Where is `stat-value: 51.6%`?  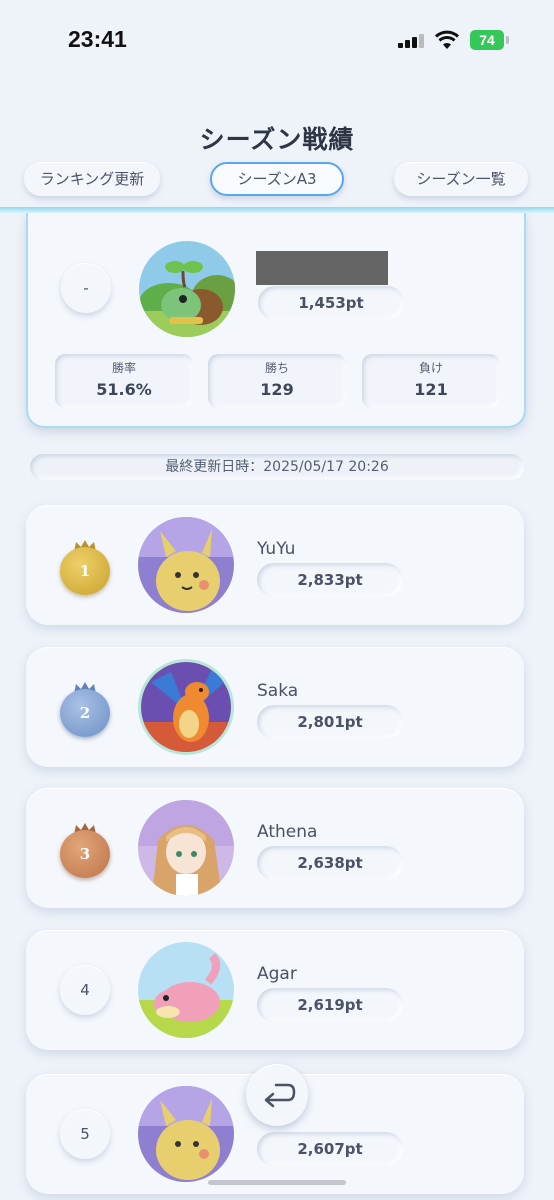 stat-value: 51.6% is located at coordinates (124, 389).